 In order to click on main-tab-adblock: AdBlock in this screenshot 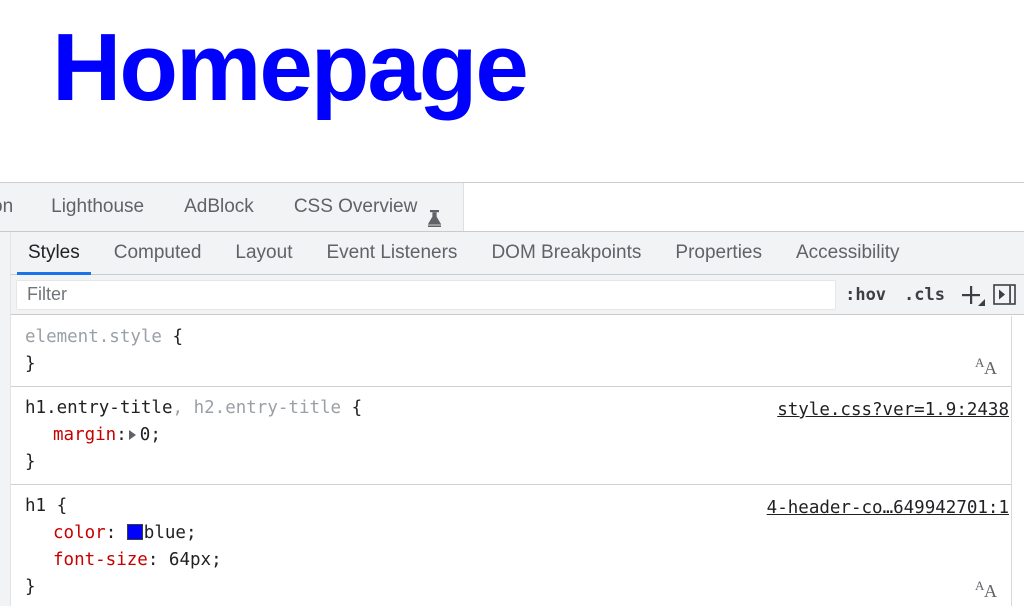, I will do `click(219, 207)`.